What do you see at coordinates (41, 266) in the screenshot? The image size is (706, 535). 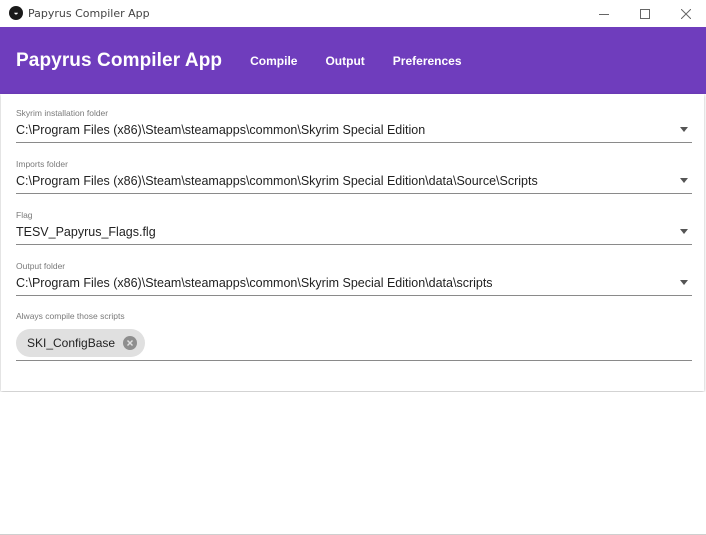 I see `output-folder-label: Output folder` at bounding box center [41, 266].